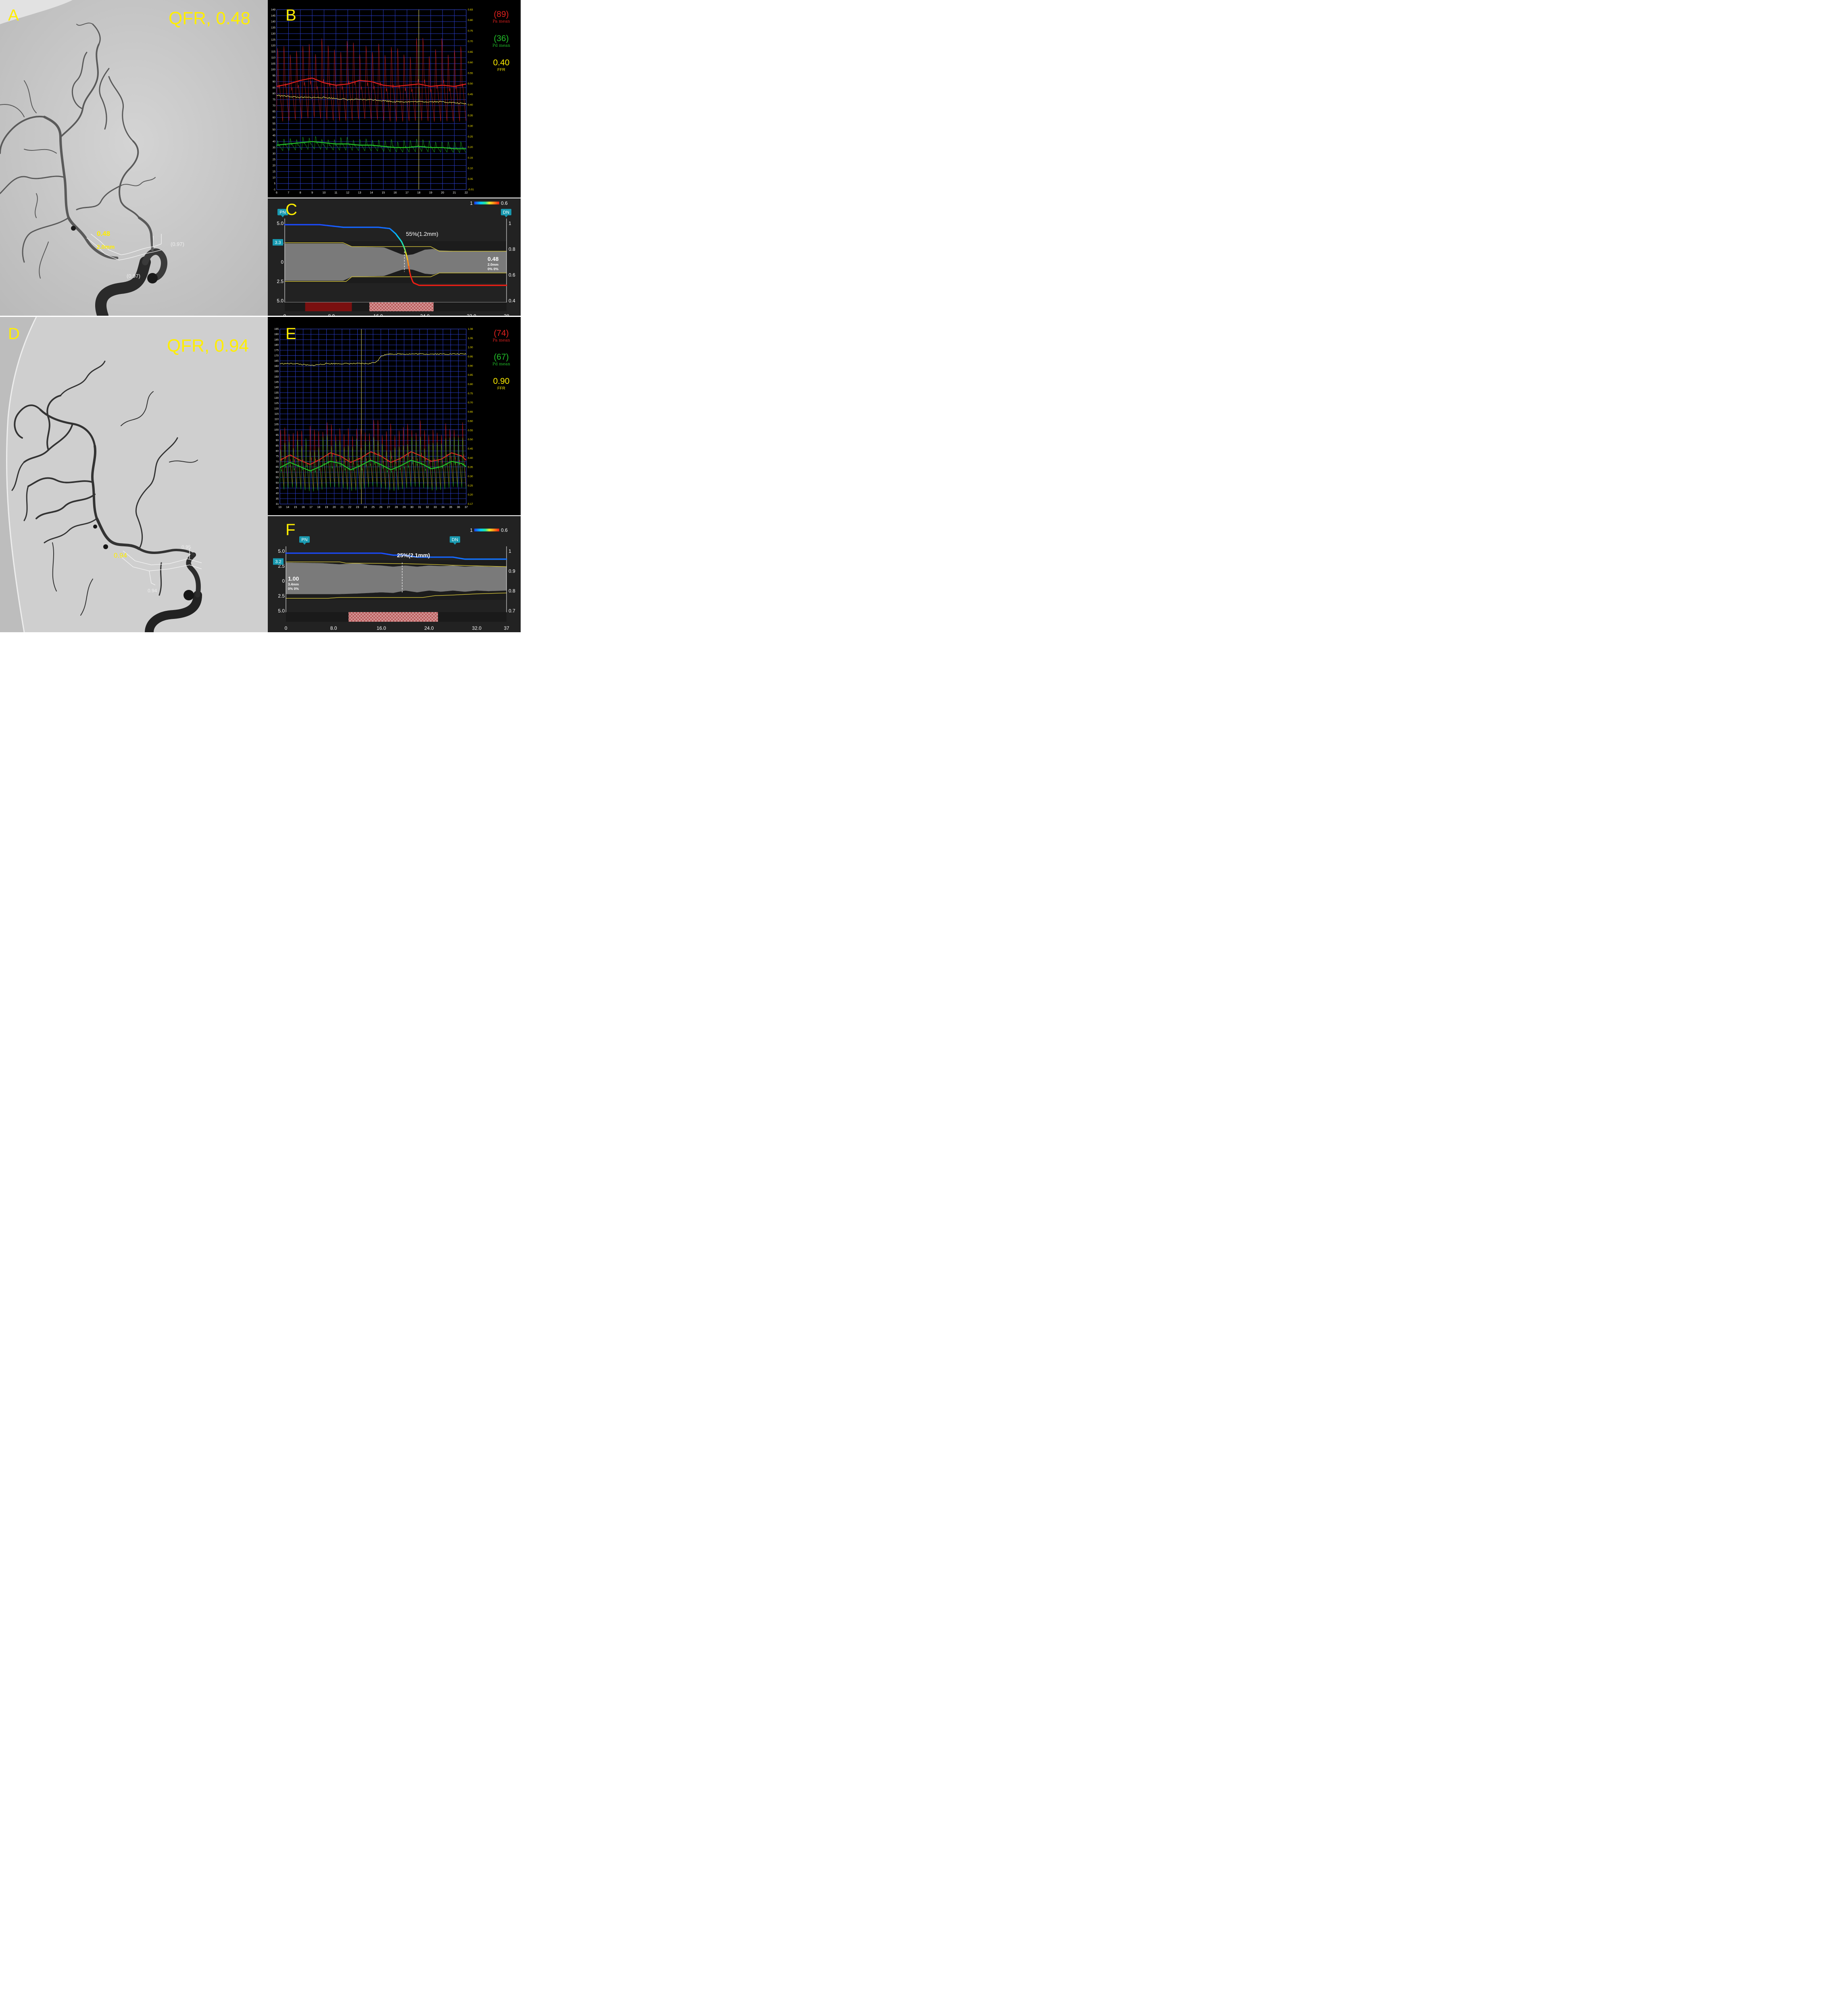  I want to click on vessel-qfr-d: 0.94, so click(121, 555).